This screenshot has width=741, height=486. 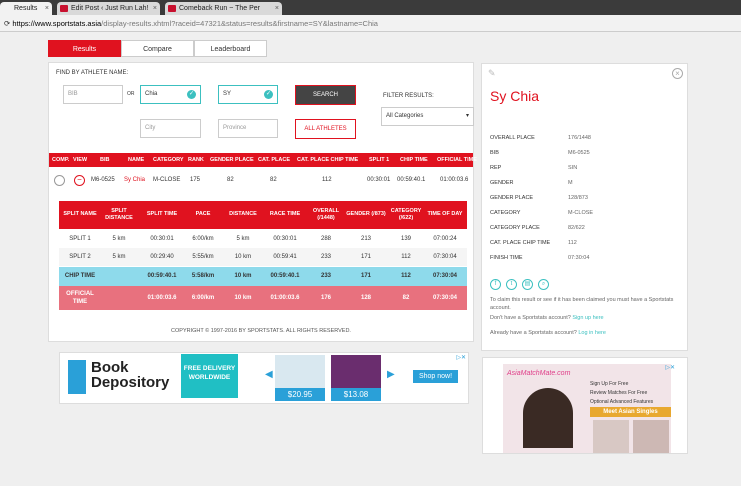 I want to click on arrow-left-icon: ◀, so click(x=269, y=374).